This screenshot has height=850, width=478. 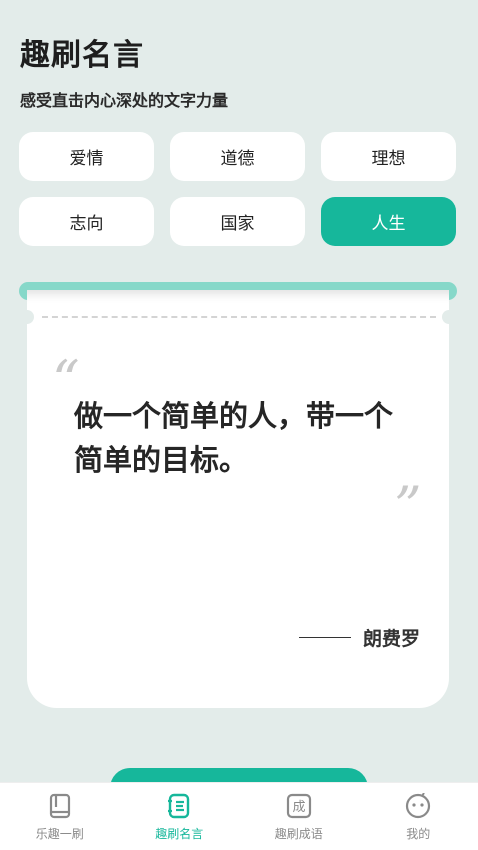 I want to click on close-quote-icon: ”, so click(x=408, y=506).